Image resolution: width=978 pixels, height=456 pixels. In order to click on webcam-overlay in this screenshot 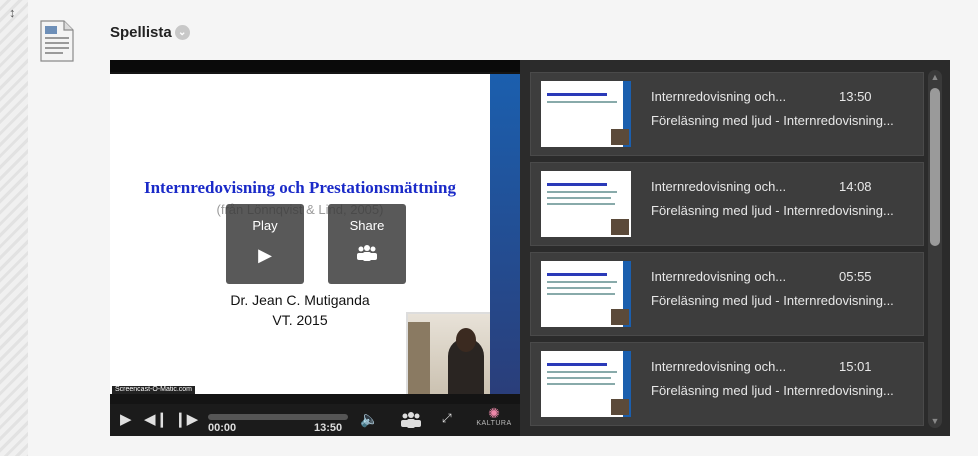, I will do `click(448, 353)`.